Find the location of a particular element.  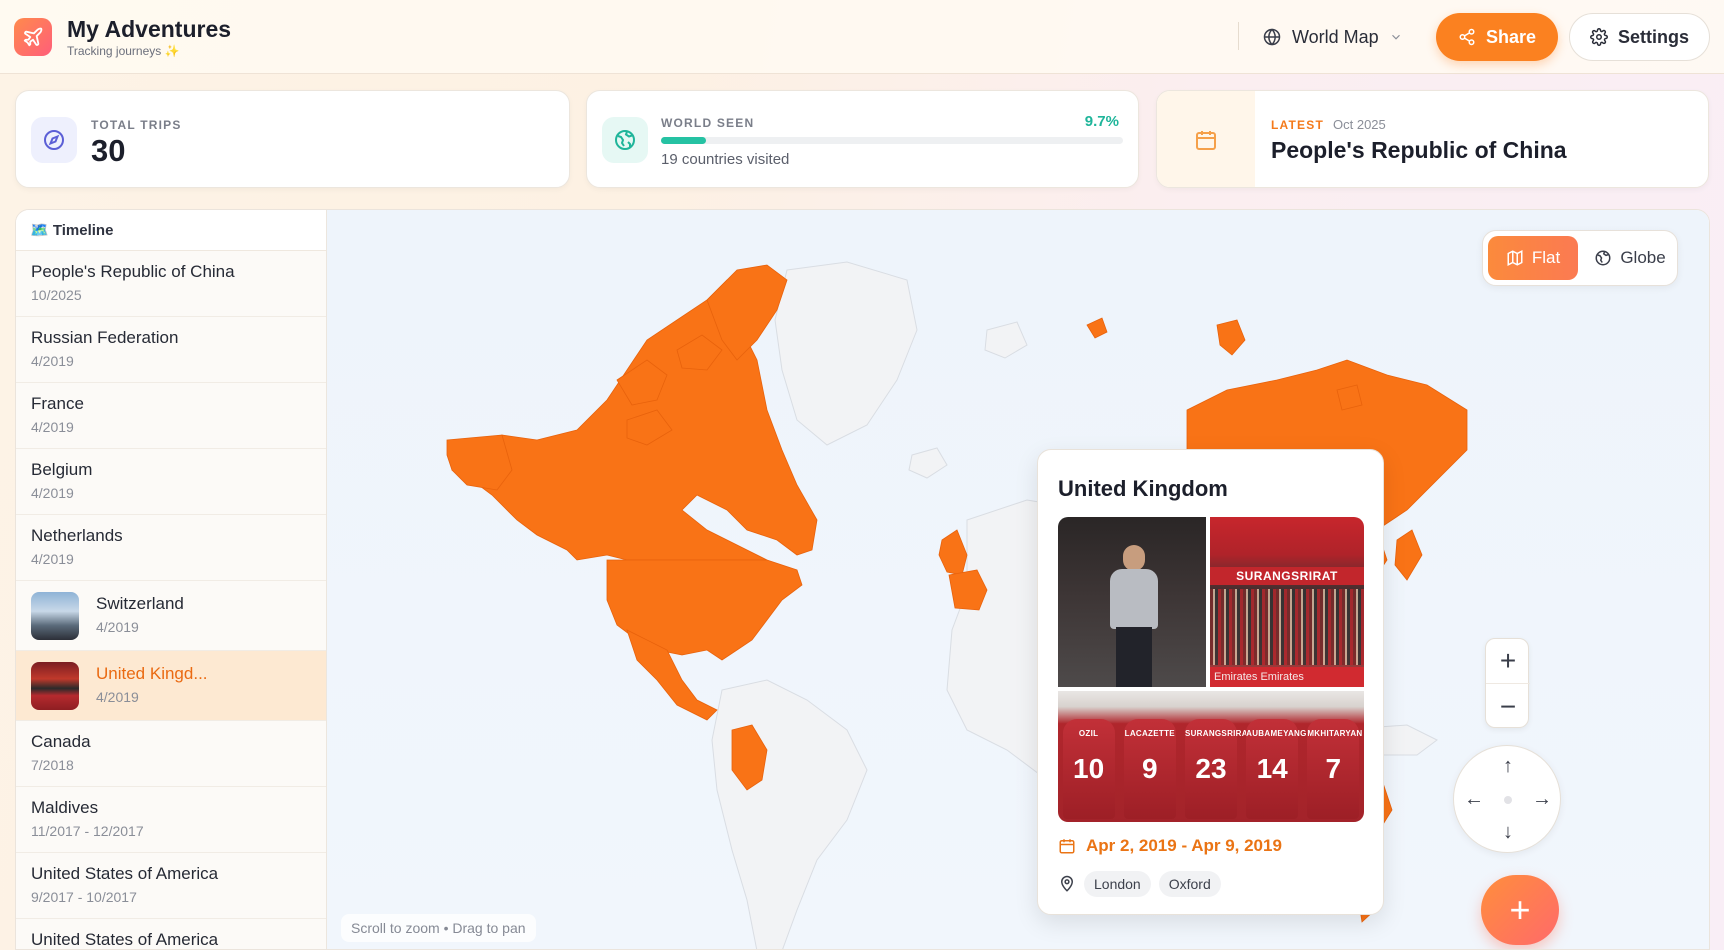

world-seen-progress is located at coordinates (892, 140).